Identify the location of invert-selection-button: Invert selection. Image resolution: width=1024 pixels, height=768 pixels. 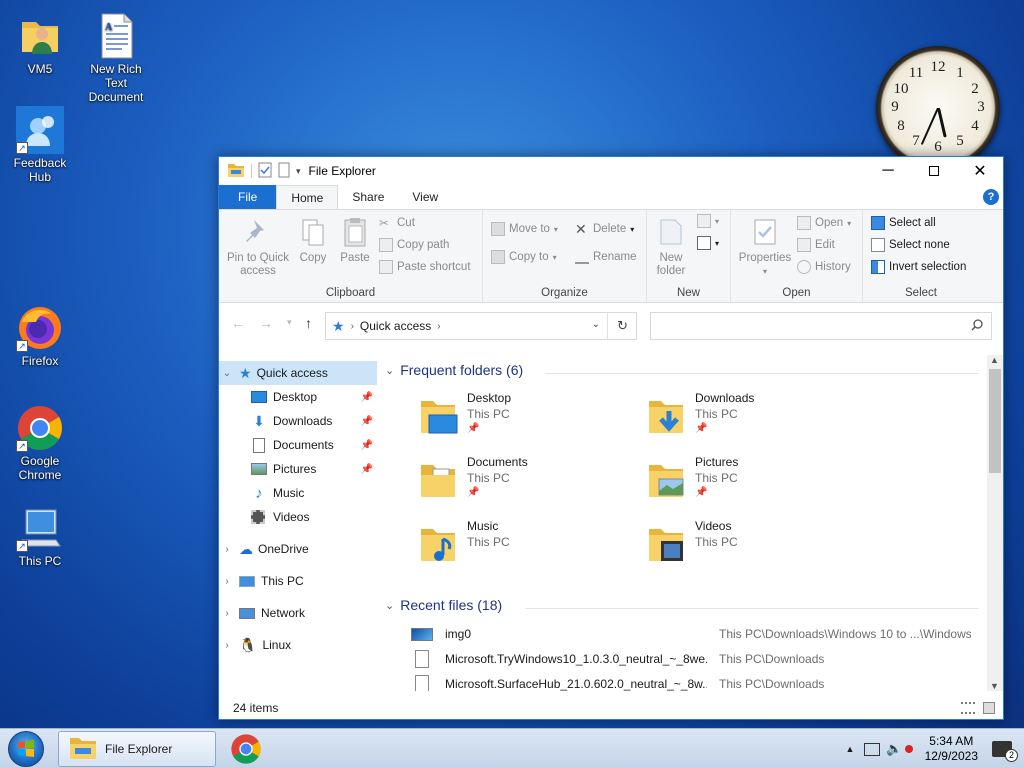
(918, 267).